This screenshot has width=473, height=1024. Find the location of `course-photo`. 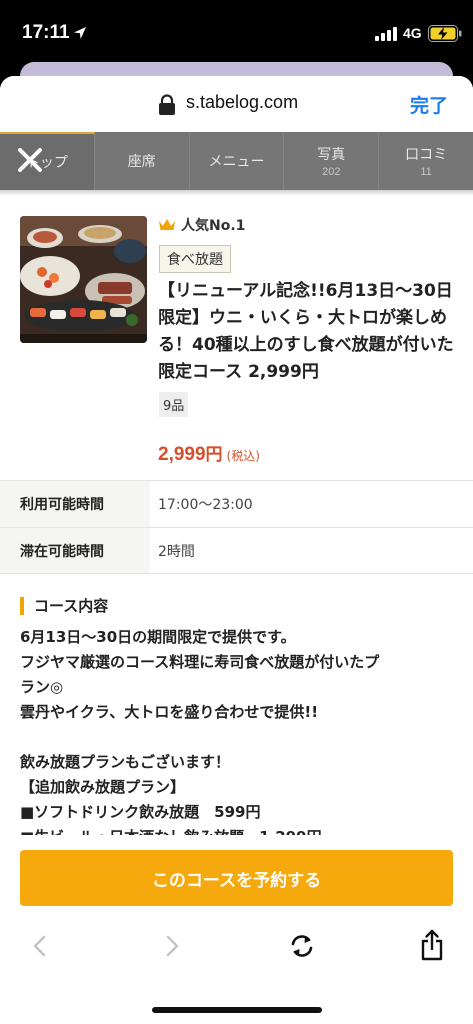

course-photo is located at coordinates (83, 279).